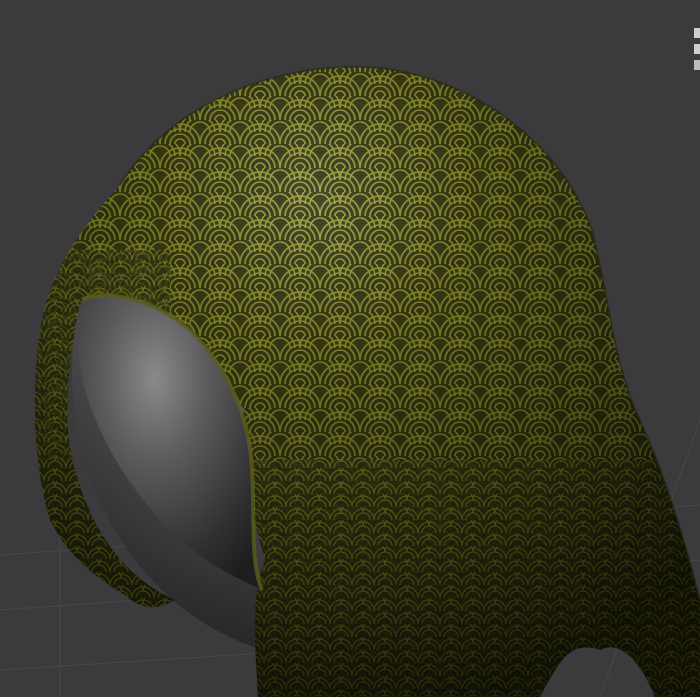 The image size is (700, 697). I want to click on viewport-gizmo-icon, so click(696, 54).